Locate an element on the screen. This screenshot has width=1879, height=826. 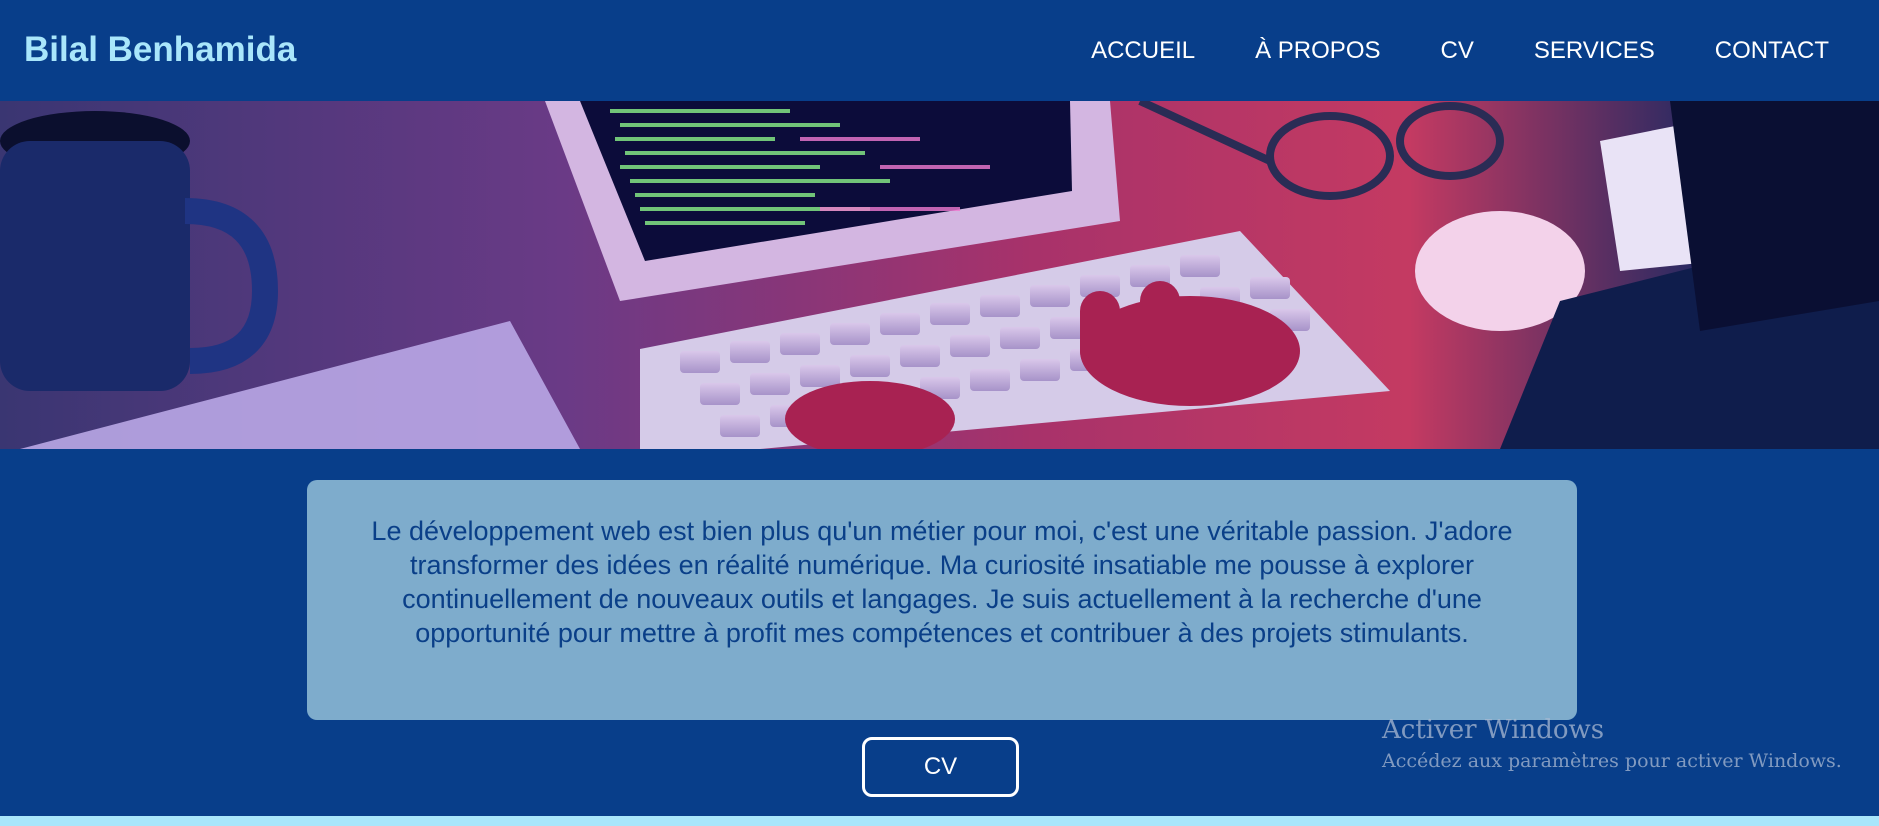
nav-accueil: ACCUEIL is located at coordinates (1143, 51).